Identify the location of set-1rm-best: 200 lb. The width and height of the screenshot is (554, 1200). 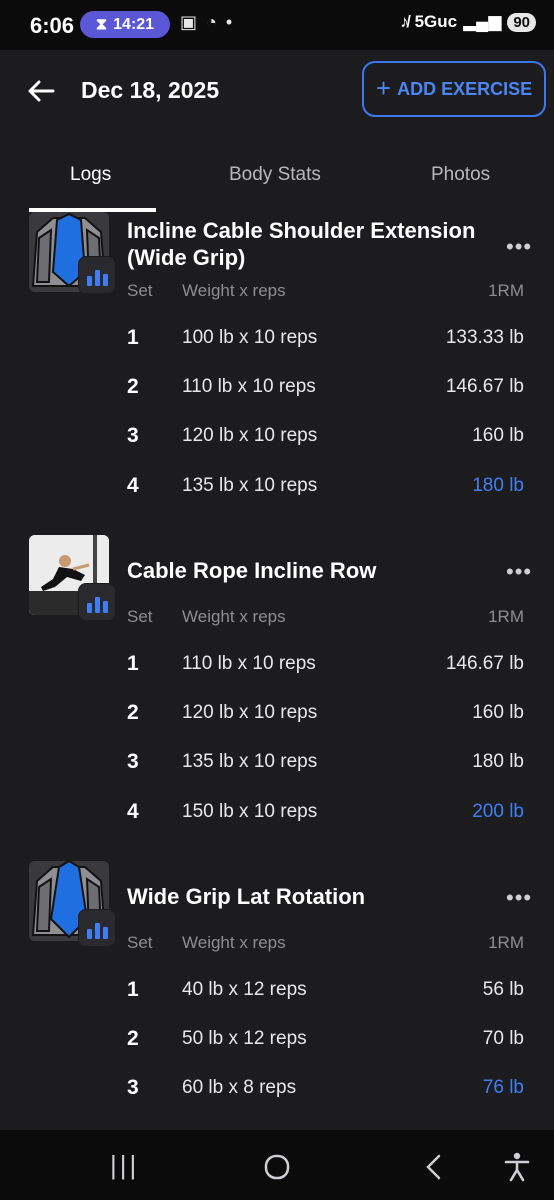
(498, 811).